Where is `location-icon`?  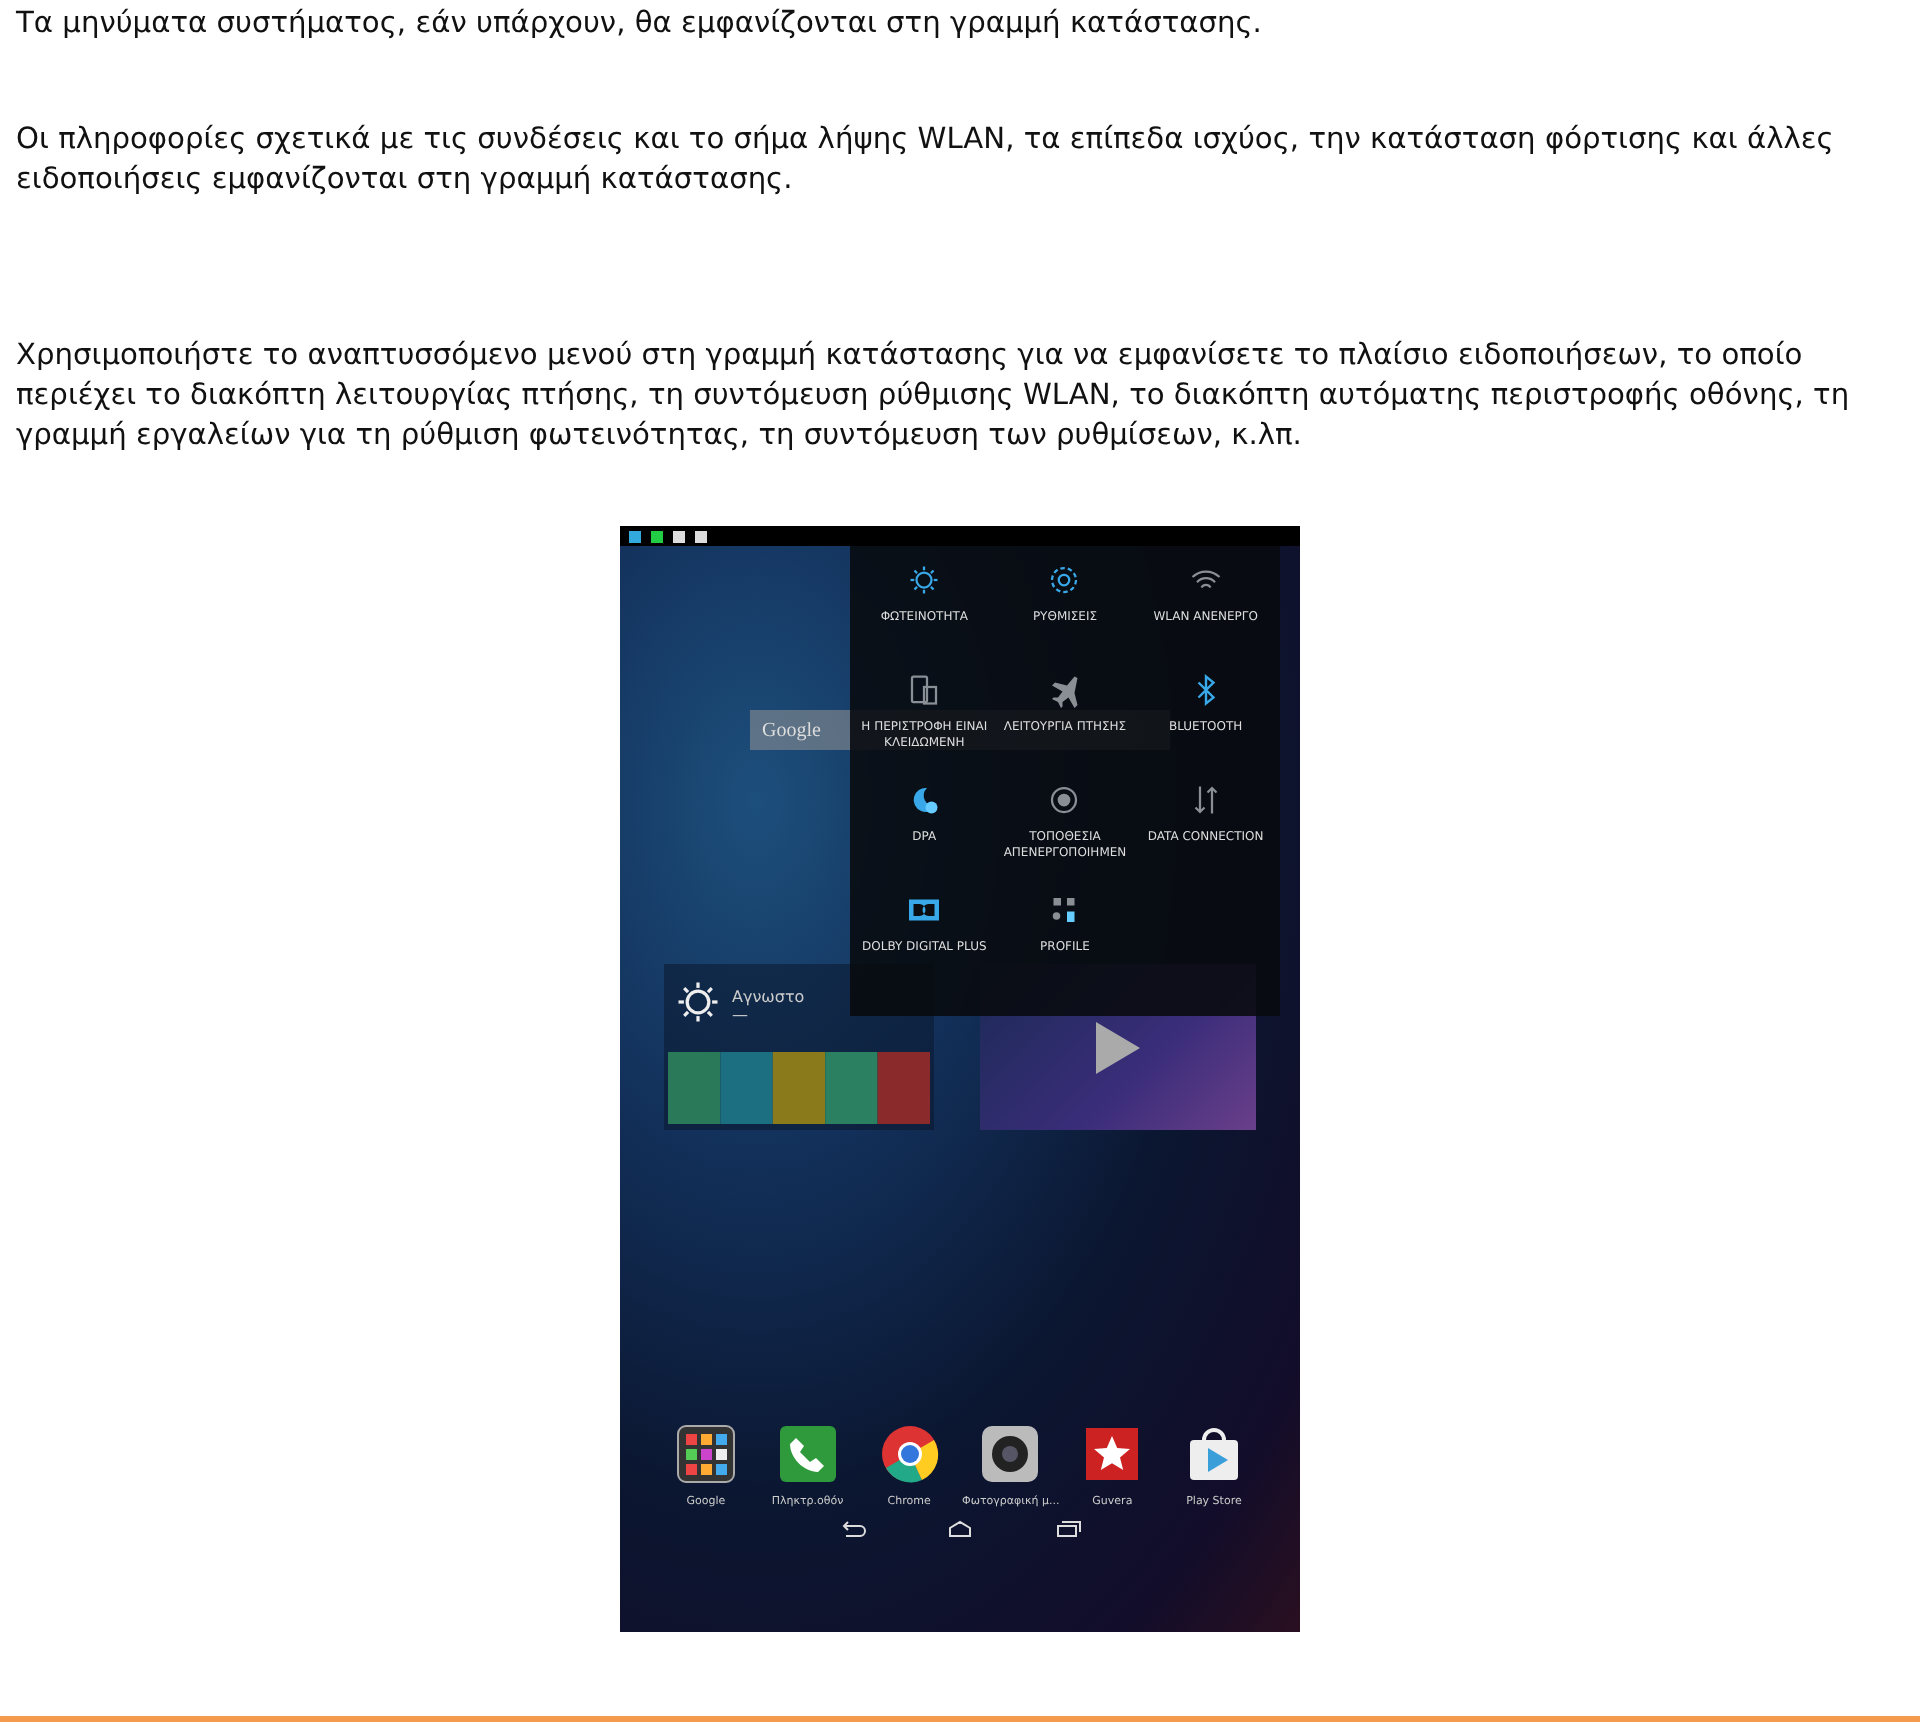 location-icon is located at coordinates (1064, 800).